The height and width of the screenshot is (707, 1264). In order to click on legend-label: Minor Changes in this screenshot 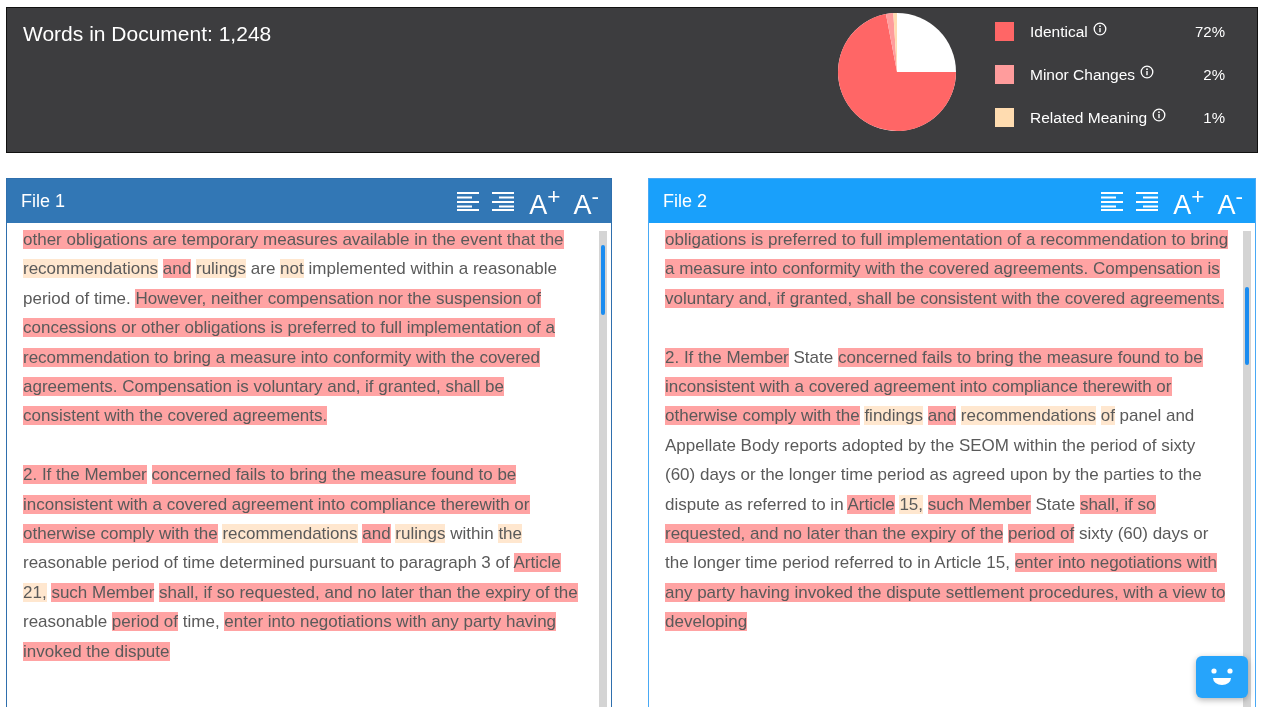, I will do `click(1083, 74)`.